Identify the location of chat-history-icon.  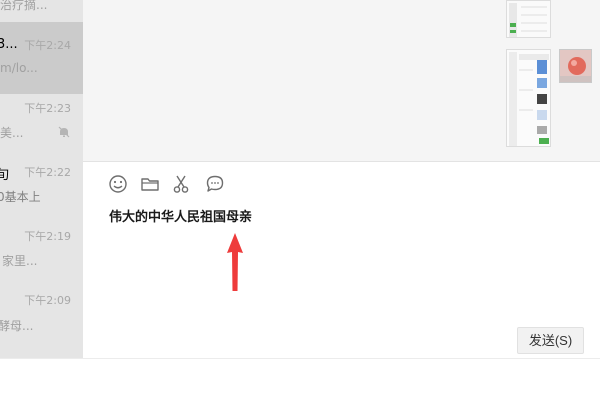
(215, 184).